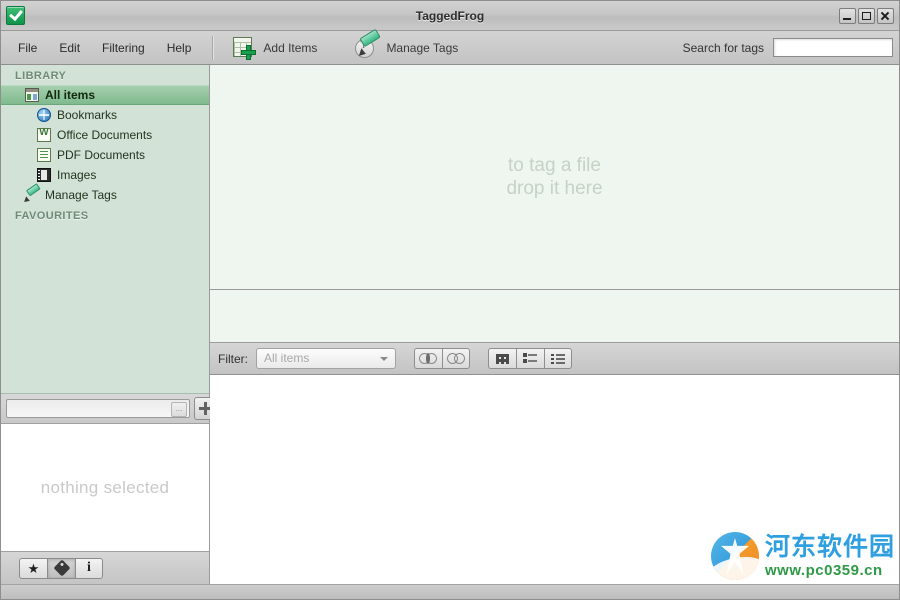 This screenshot has height=600, width=900. What do you see at coordinates (77, 175) in the screenshot?
I see `sidebar-item-label: Images` at bounding box center [77, 175].